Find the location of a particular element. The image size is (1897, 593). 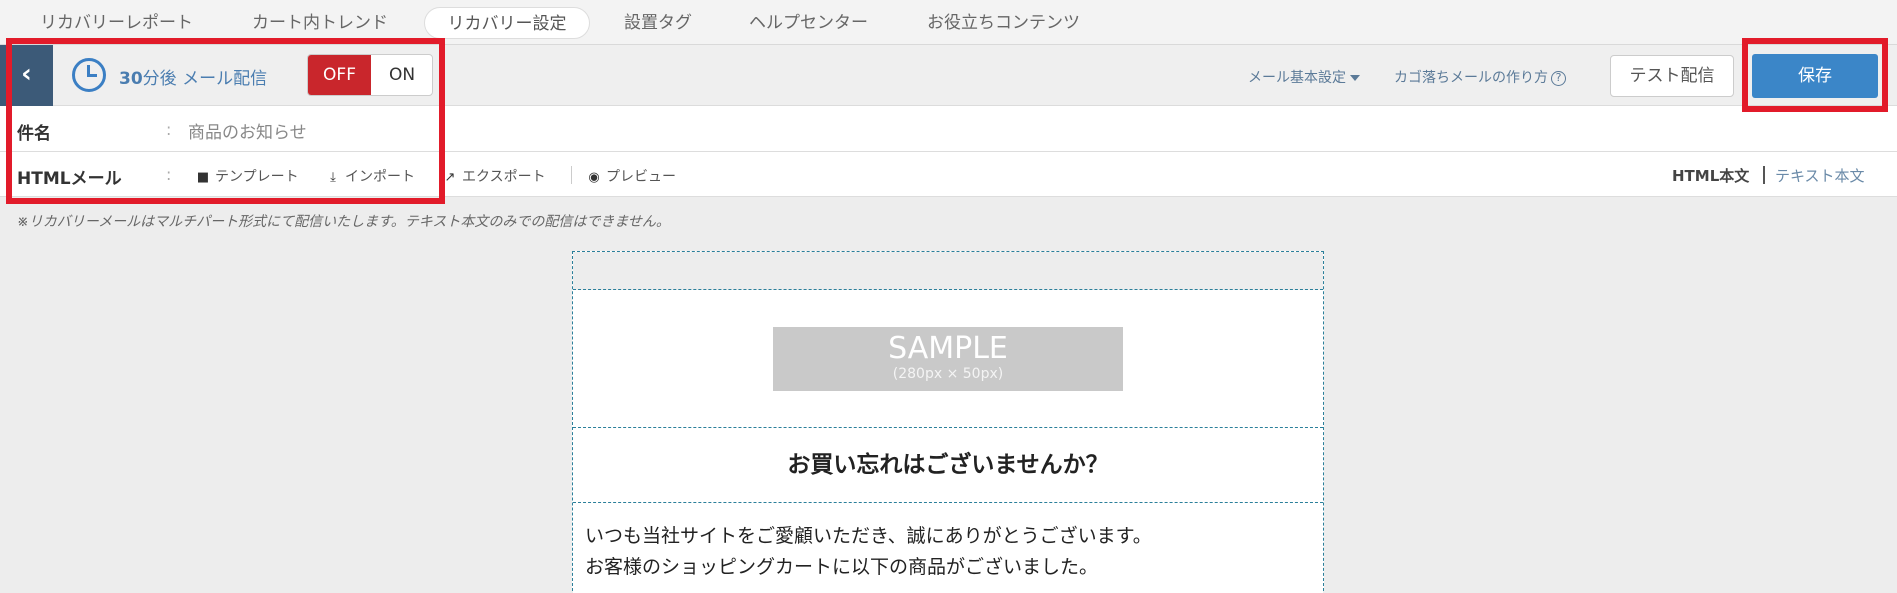

sample-title: SAMPLE is located at coordinates (948, 348).